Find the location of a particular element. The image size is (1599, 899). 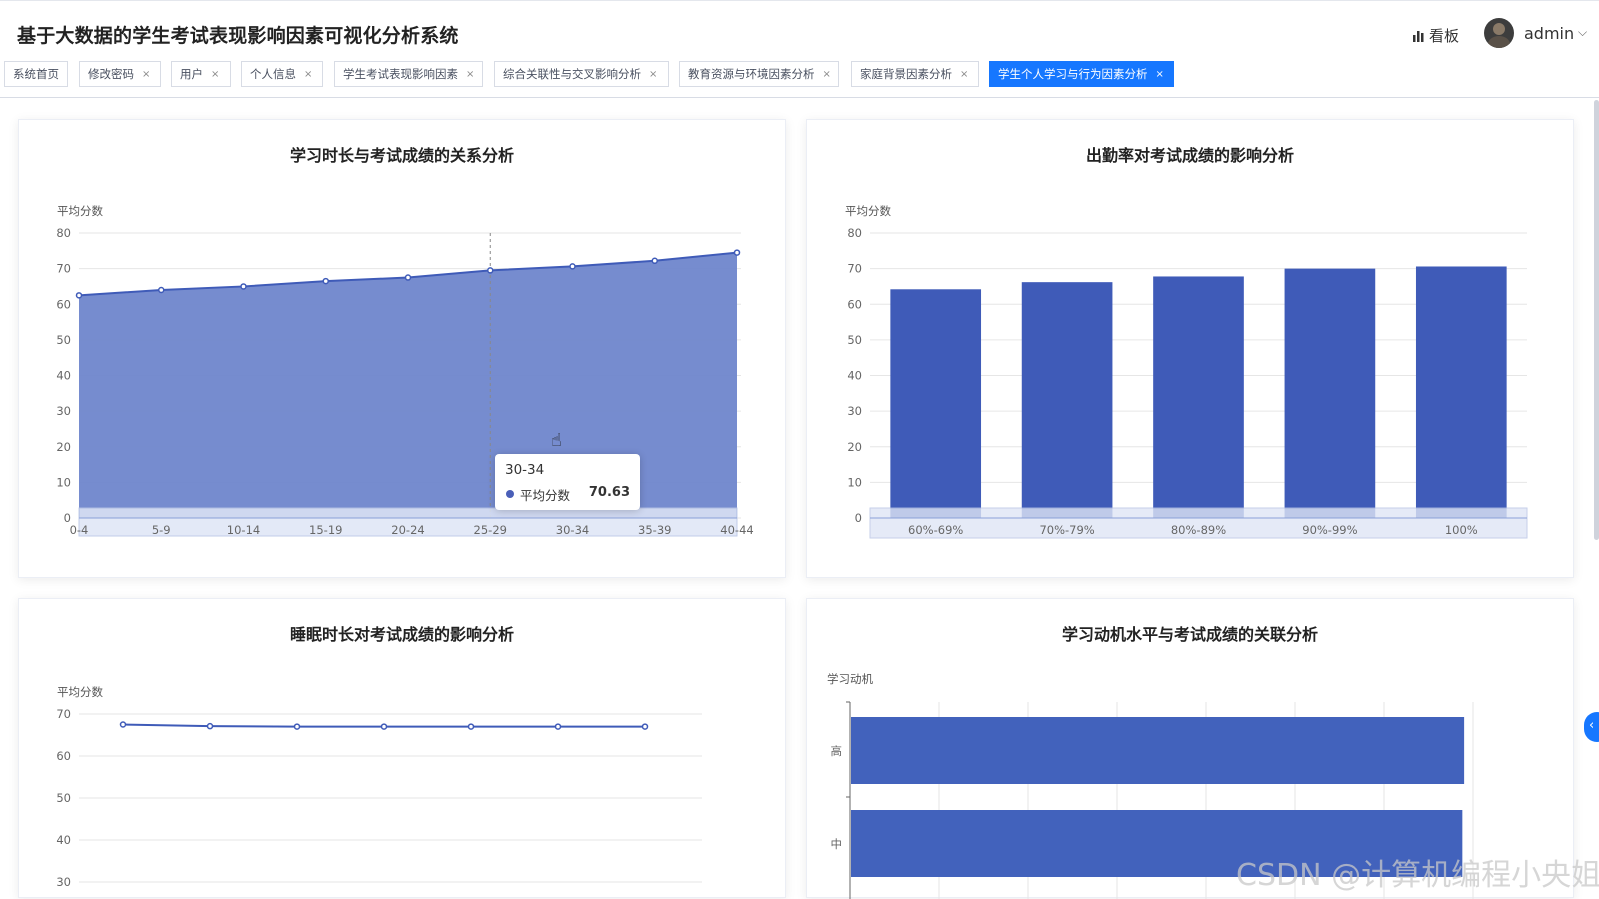

x-tick-label: 30-34 is located at coordinates (572, 530).